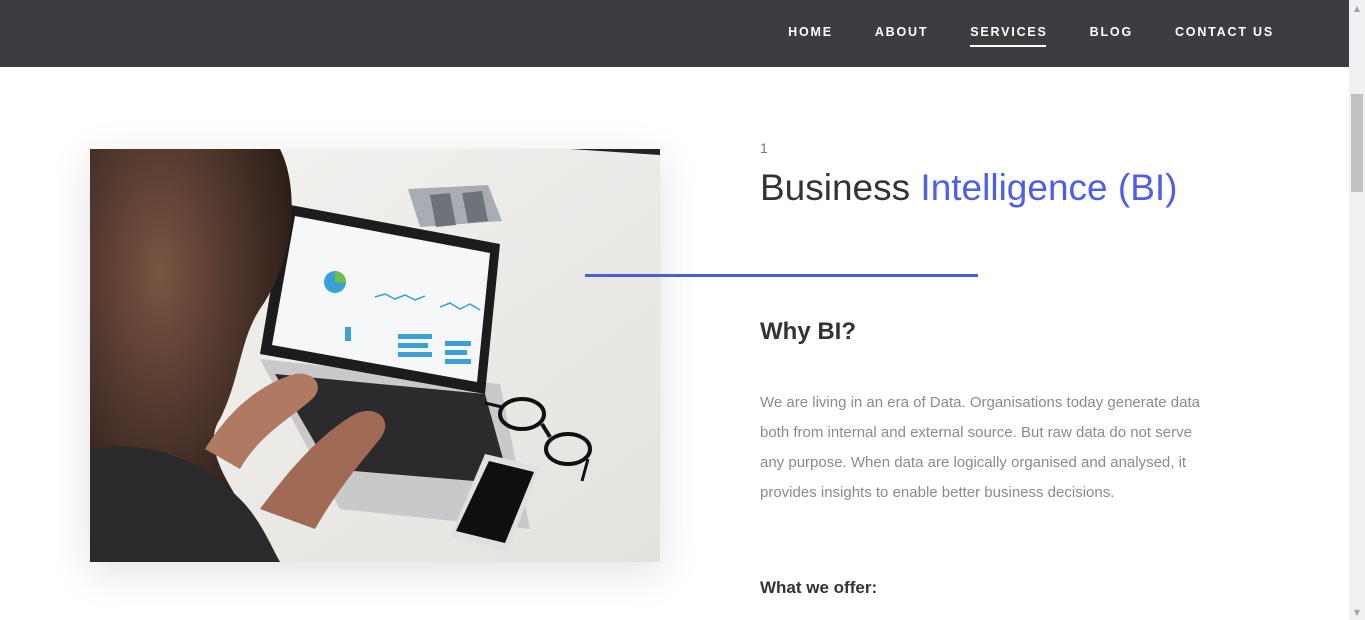 The height and width of the screenshot is (620, 1365). Describe the element at coordinates (1357, 612) in the screenshot. I see `scroll-down-arrow-icon: ▼` at that location.